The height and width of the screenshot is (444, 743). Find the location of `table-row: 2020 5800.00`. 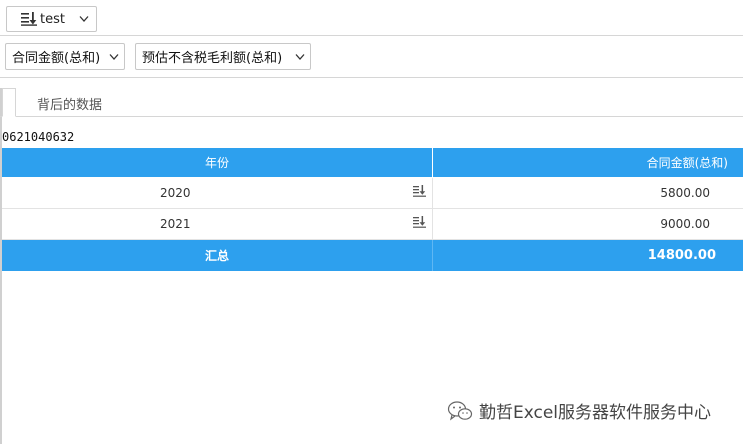

table-row: 2020 5800.00 is located at coordinates (372, 193).